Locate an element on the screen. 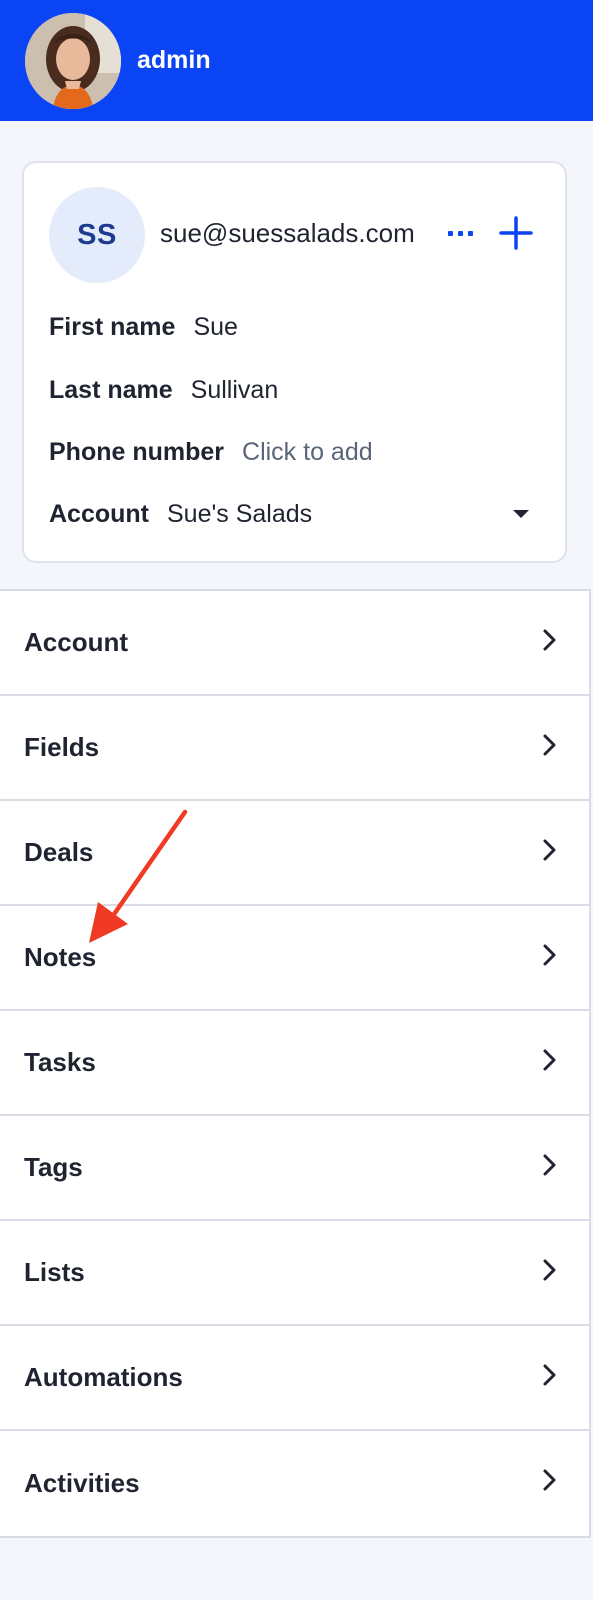  add-button is located at coordinates (516, 233).